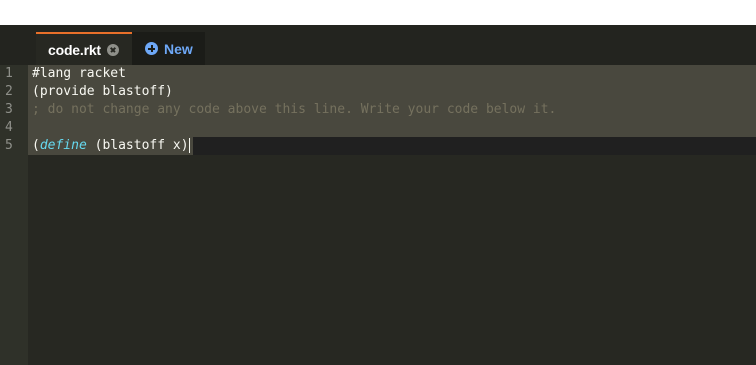 Image resolution: width=756 pixels, height=365 pixels. I want to click on new-tab-label: New, so click(178, 48).